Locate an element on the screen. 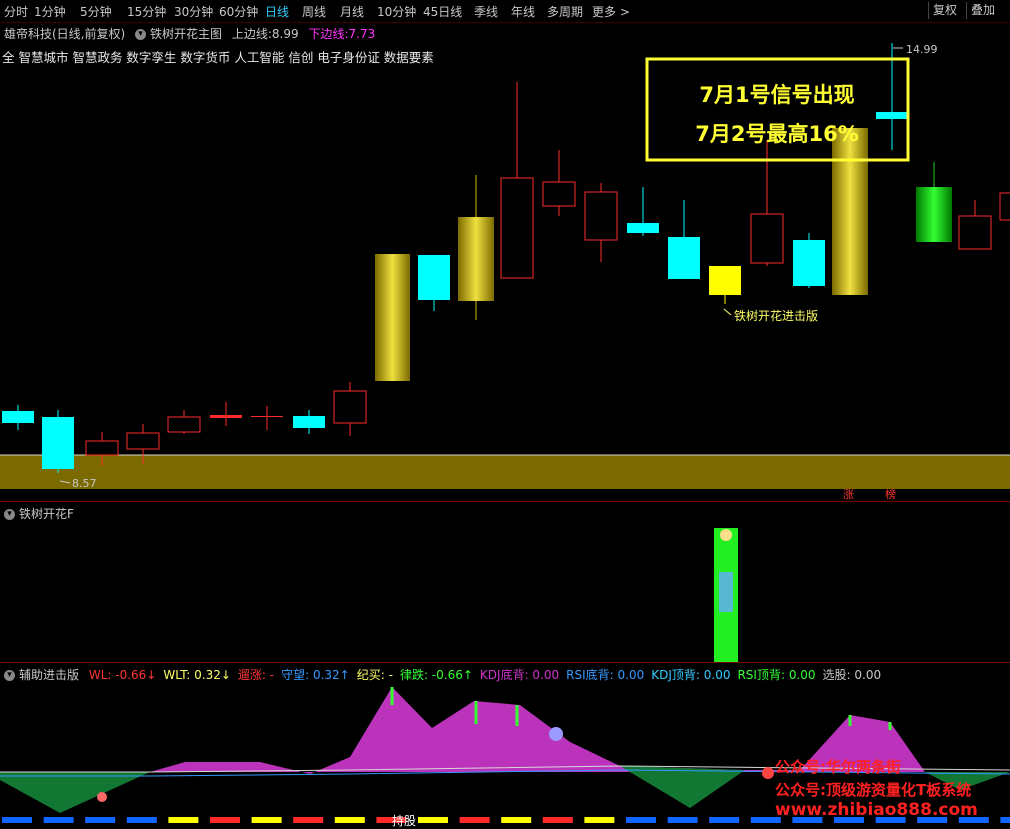 The image size is (1010, 829). high-price-label: 14.99 is located at coordinates (922, 49).